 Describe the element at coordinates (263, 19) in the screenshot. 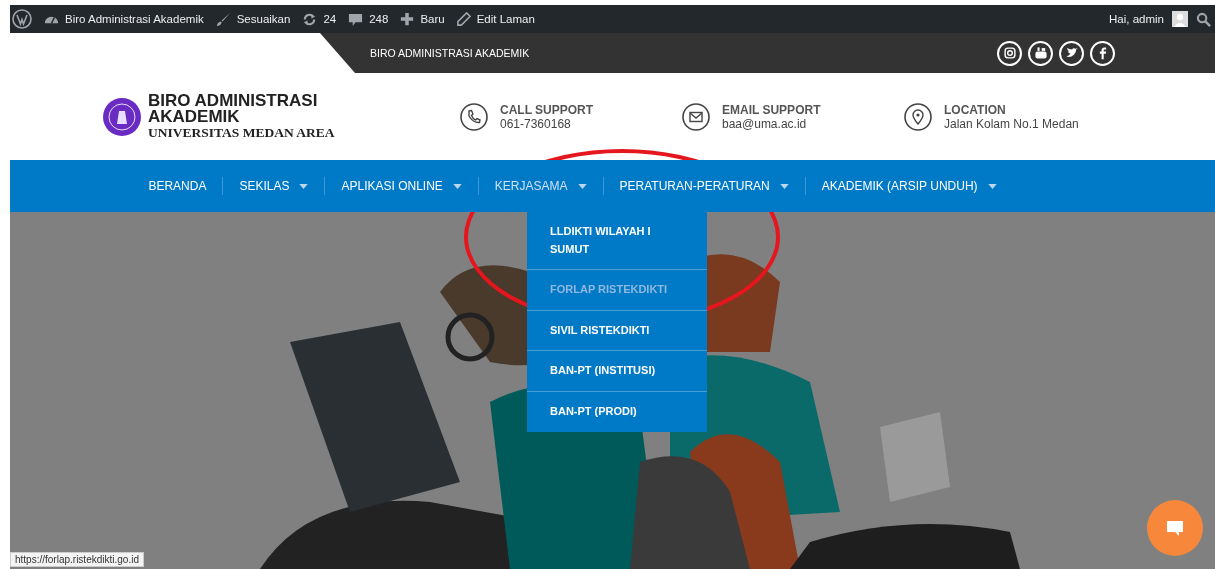

I see `admin-bar-label: Sesuaikan` at that location.